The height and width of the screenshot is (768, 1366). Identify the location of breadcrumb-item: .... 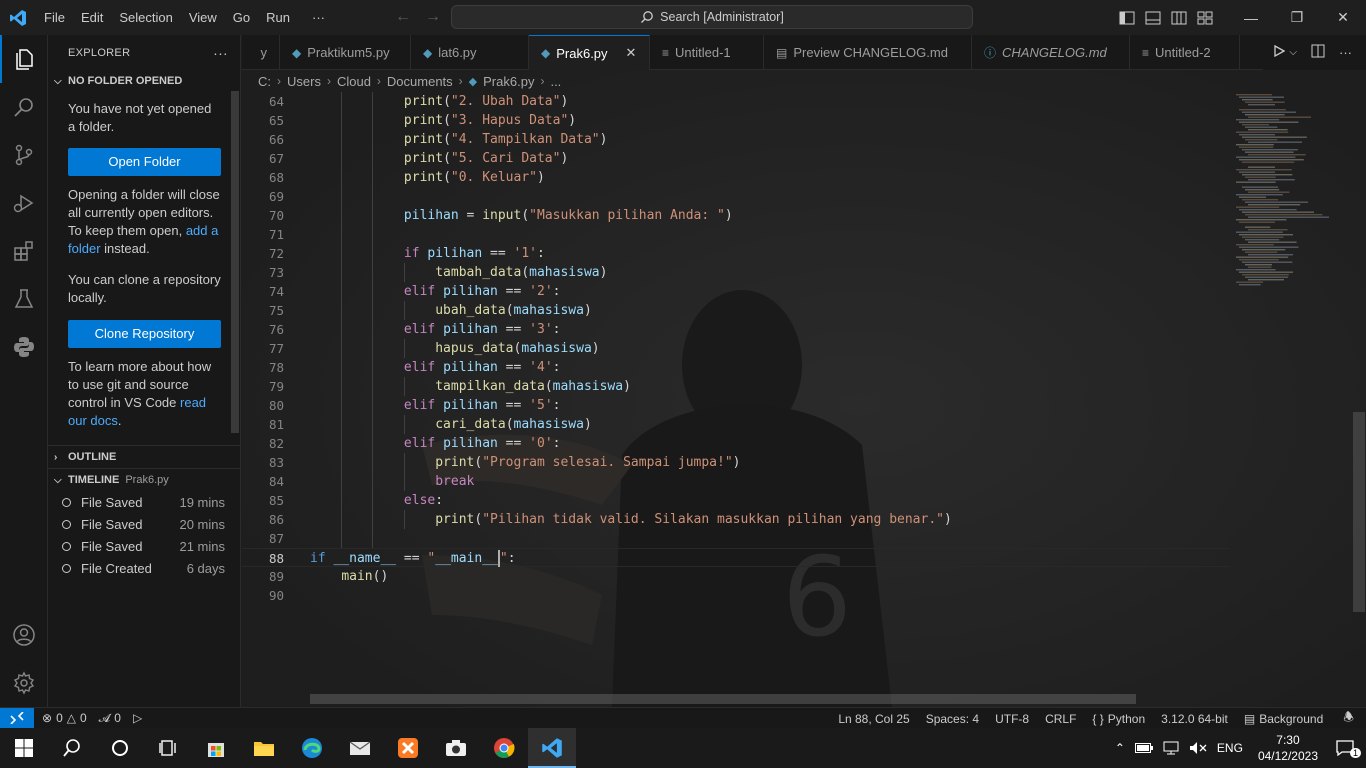
(555, 81).